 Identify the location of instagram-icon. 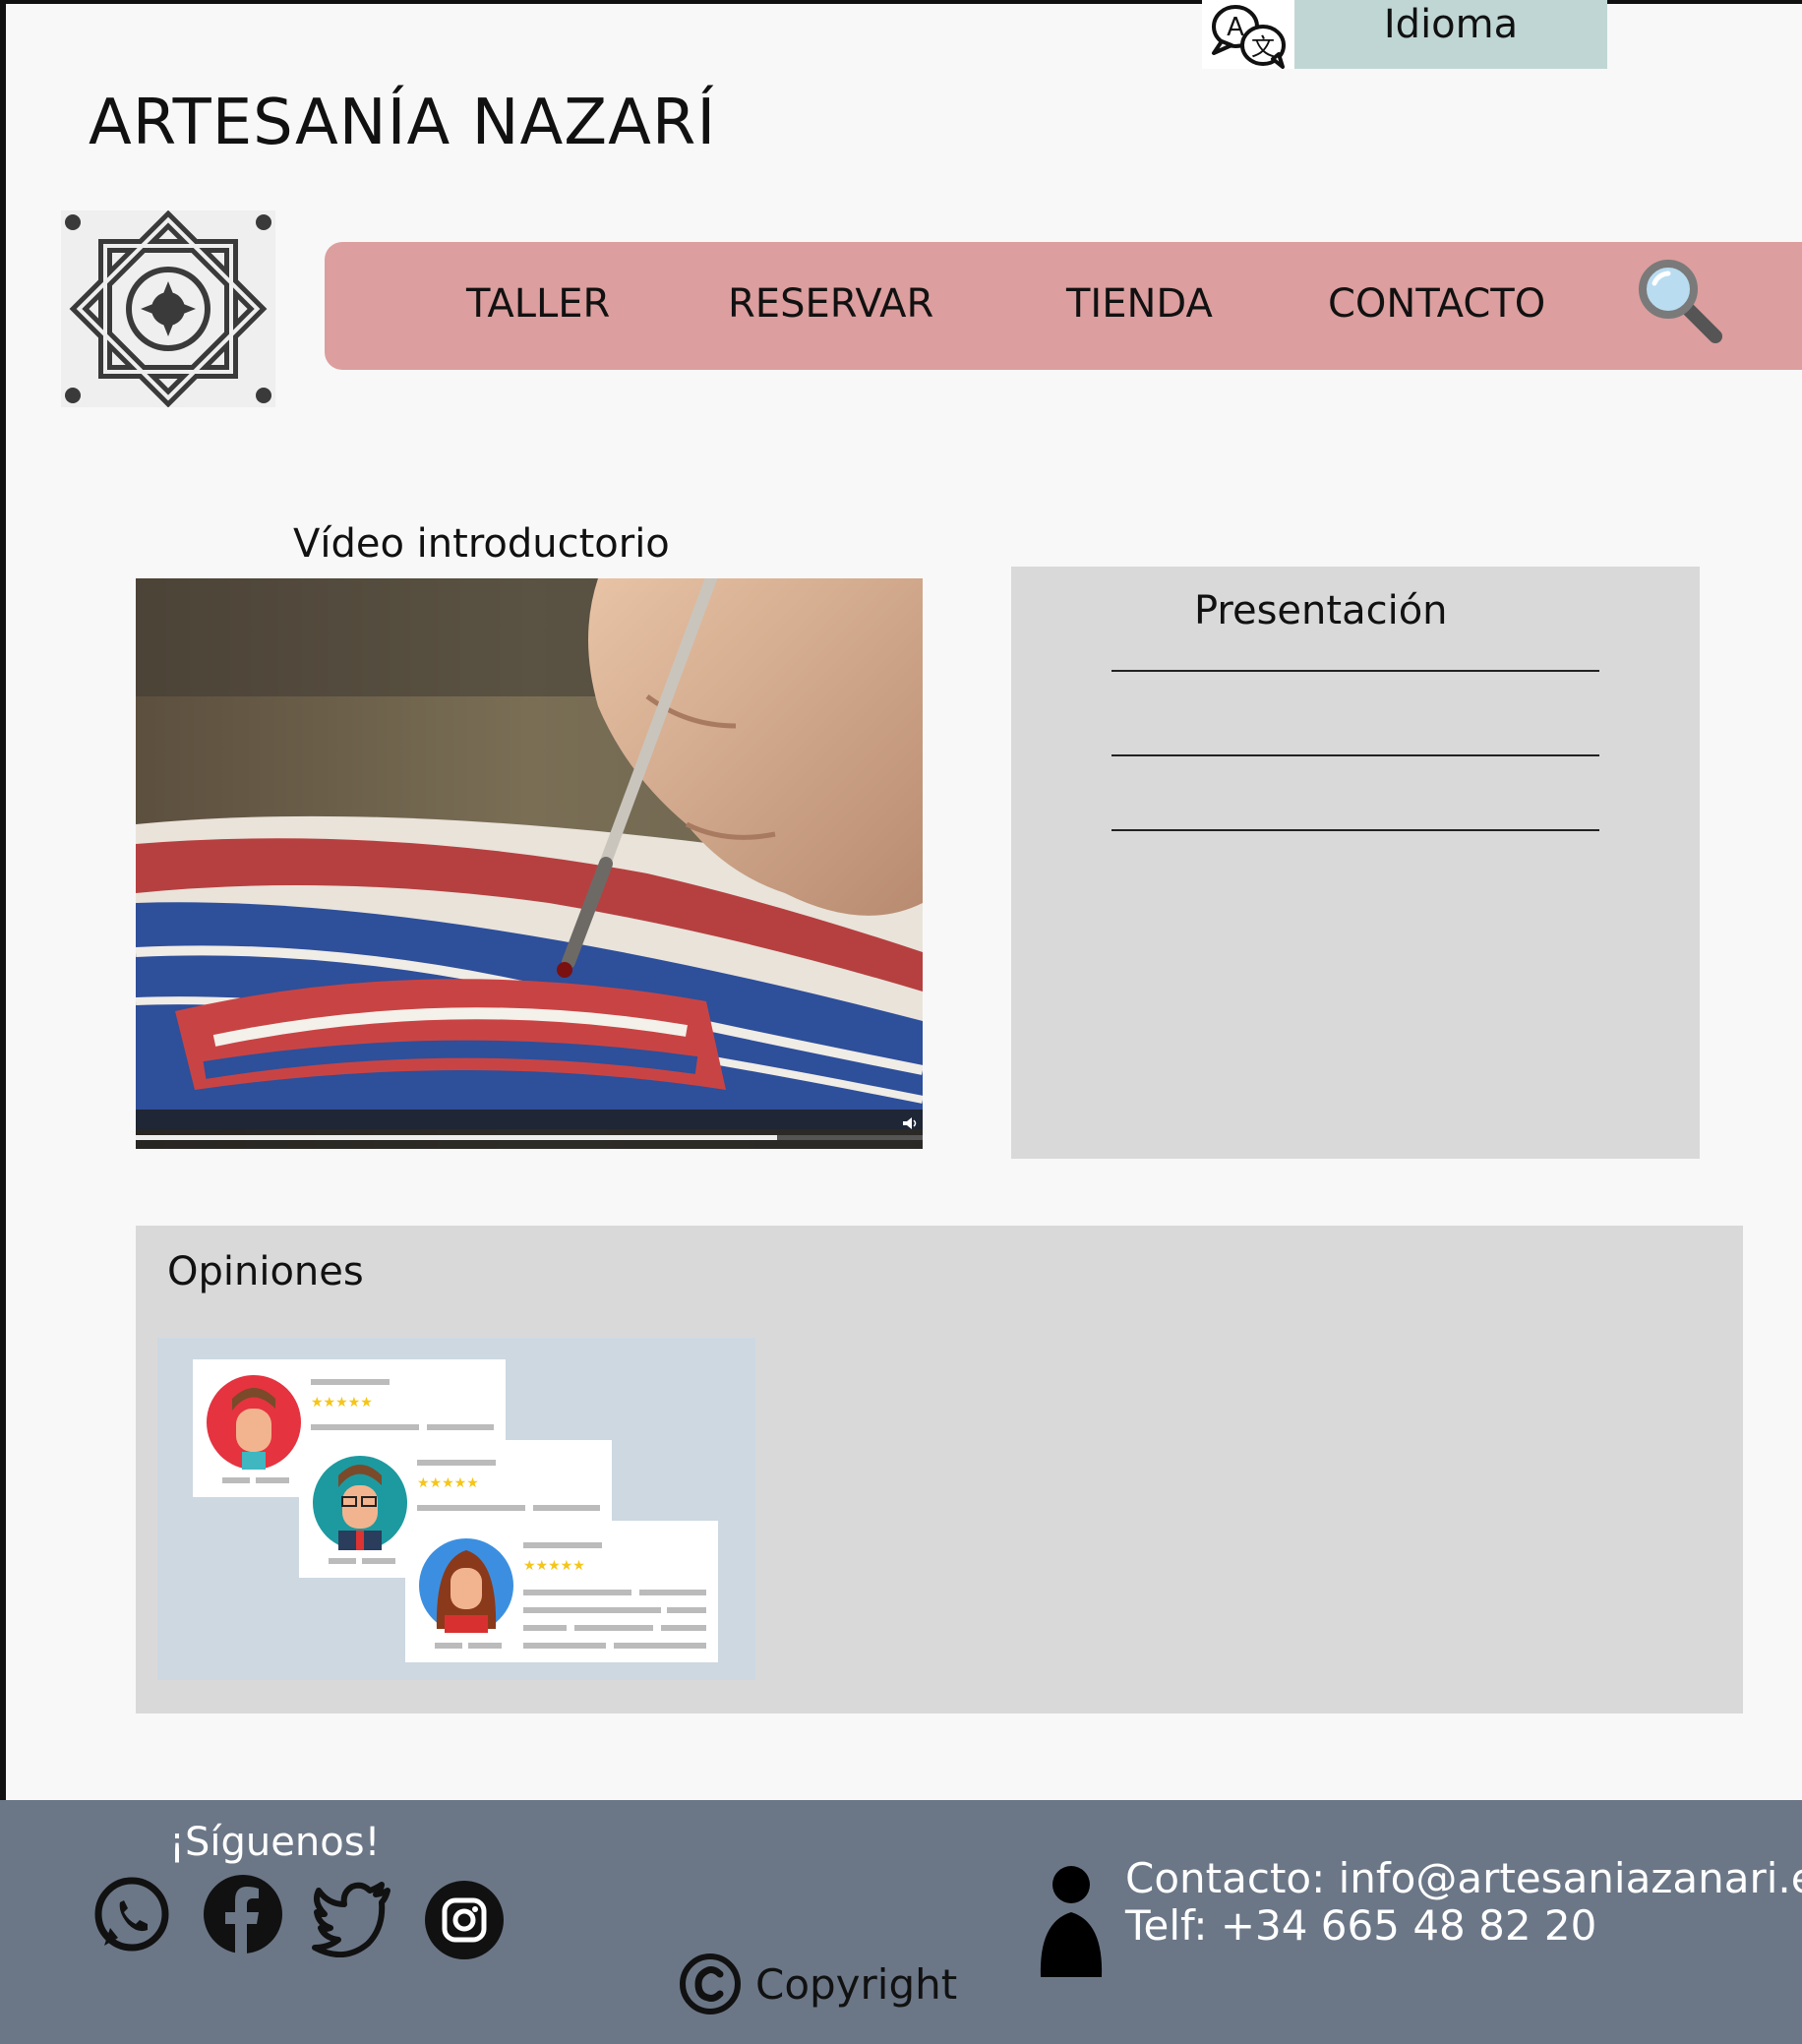
(464, 1922).